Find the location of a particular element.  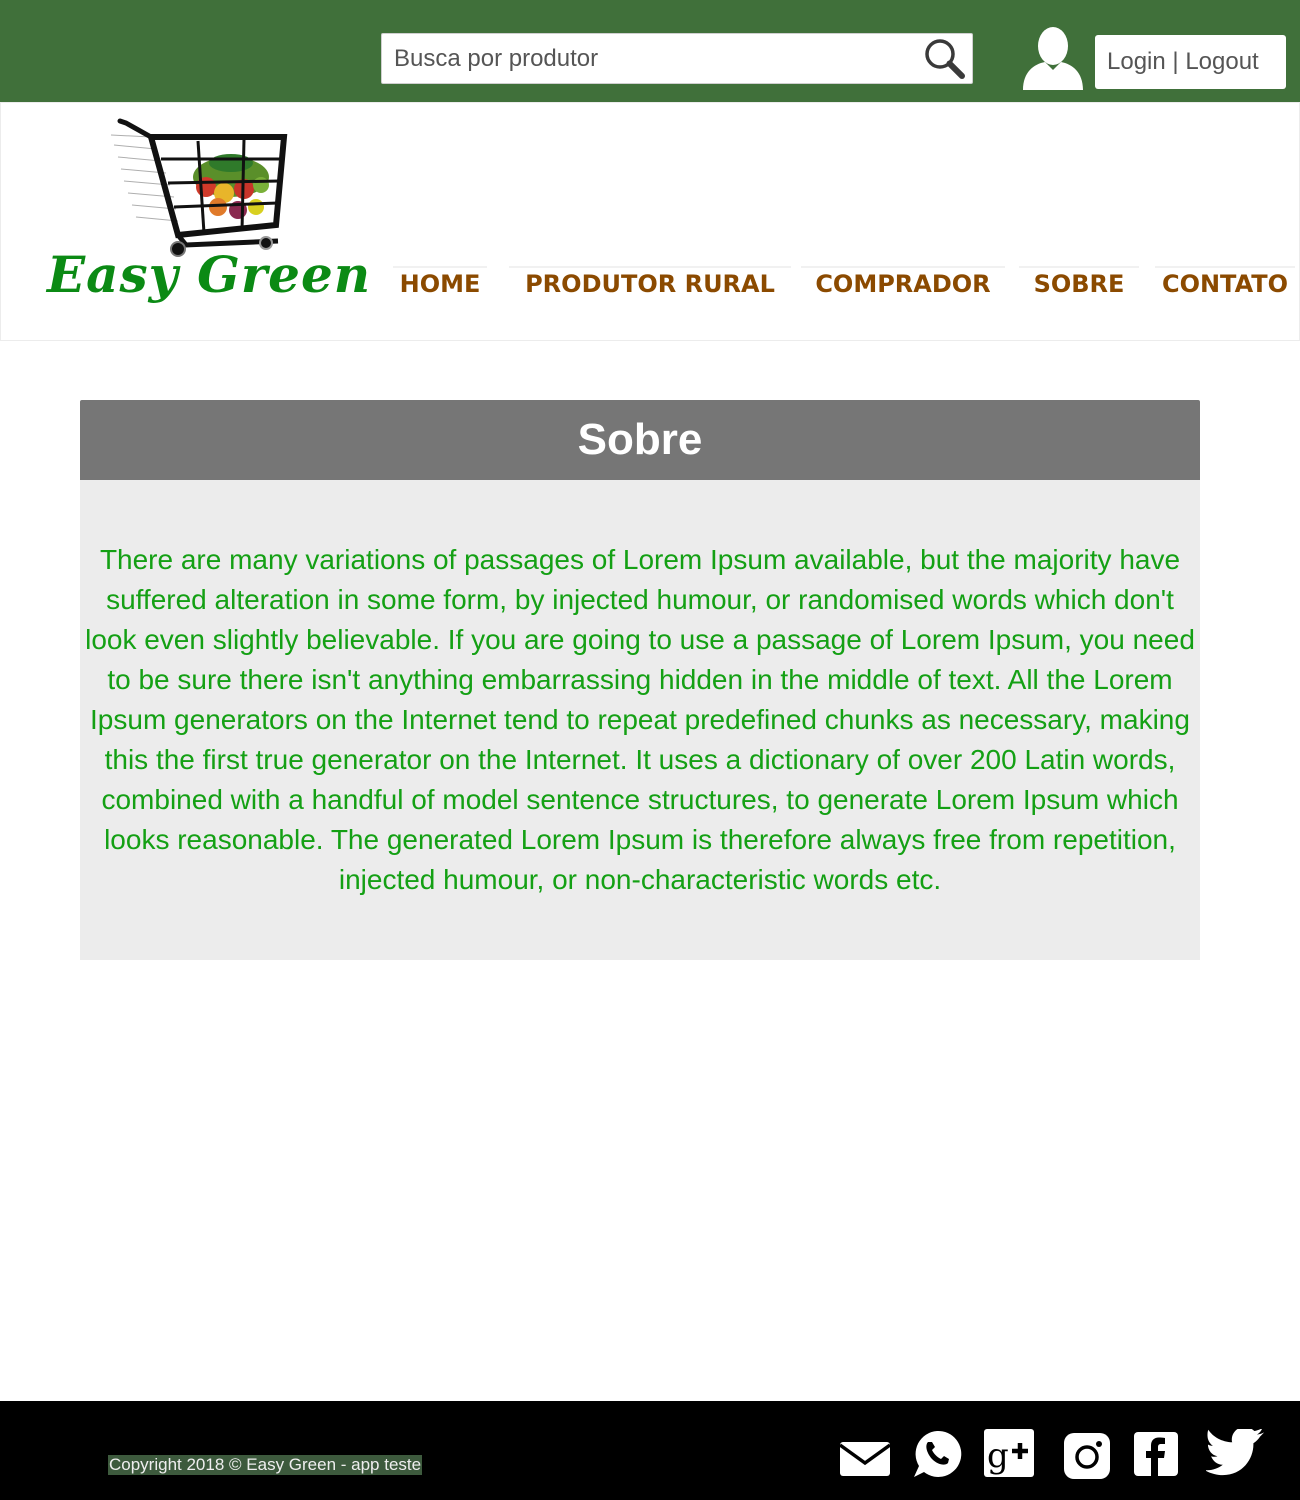

top-bar: Login | Logout is located at coordinates (650, 51).